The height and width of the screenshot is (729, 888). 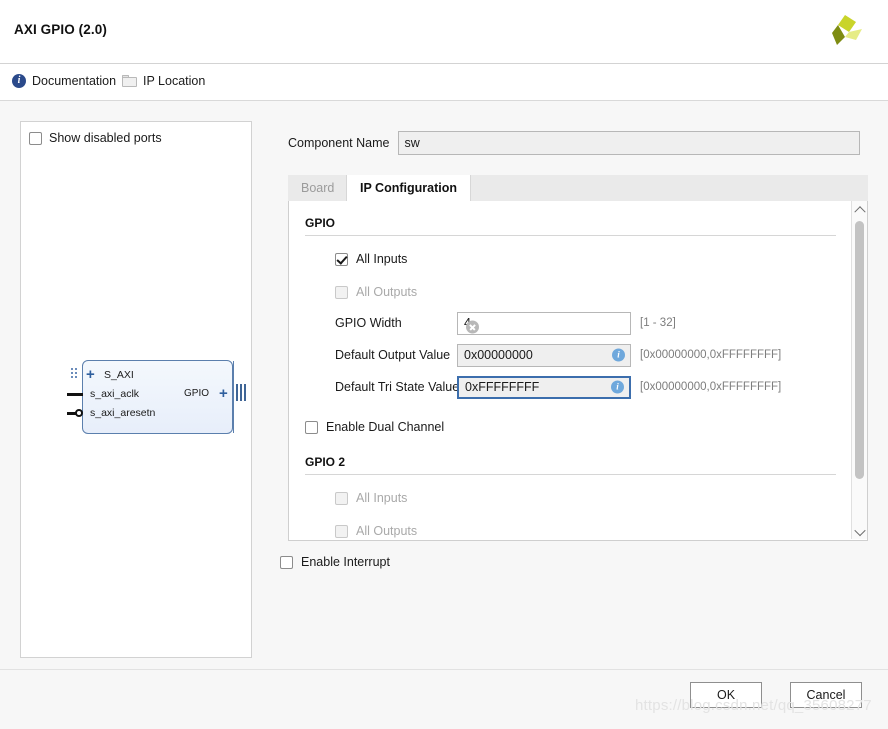 I want to click on dialog-toolbar: i Documentation IP Location, so click(x=444, y=82).